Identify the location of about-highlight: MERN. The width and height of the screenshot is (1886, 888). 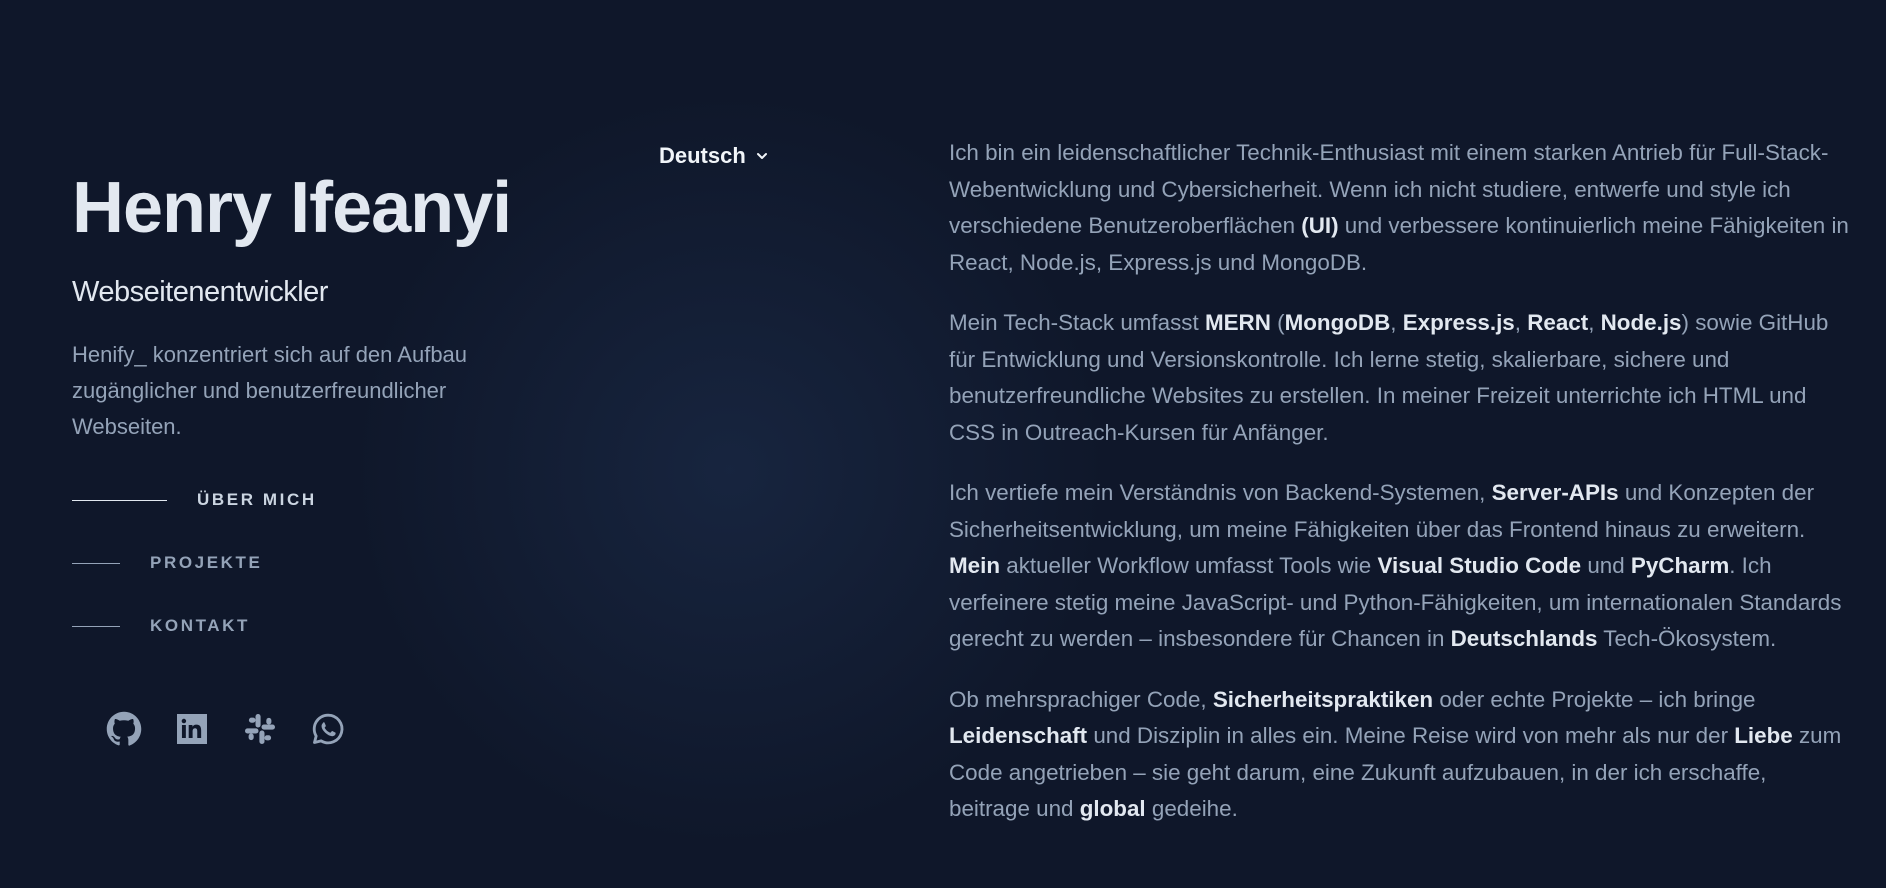
(1237, 322).